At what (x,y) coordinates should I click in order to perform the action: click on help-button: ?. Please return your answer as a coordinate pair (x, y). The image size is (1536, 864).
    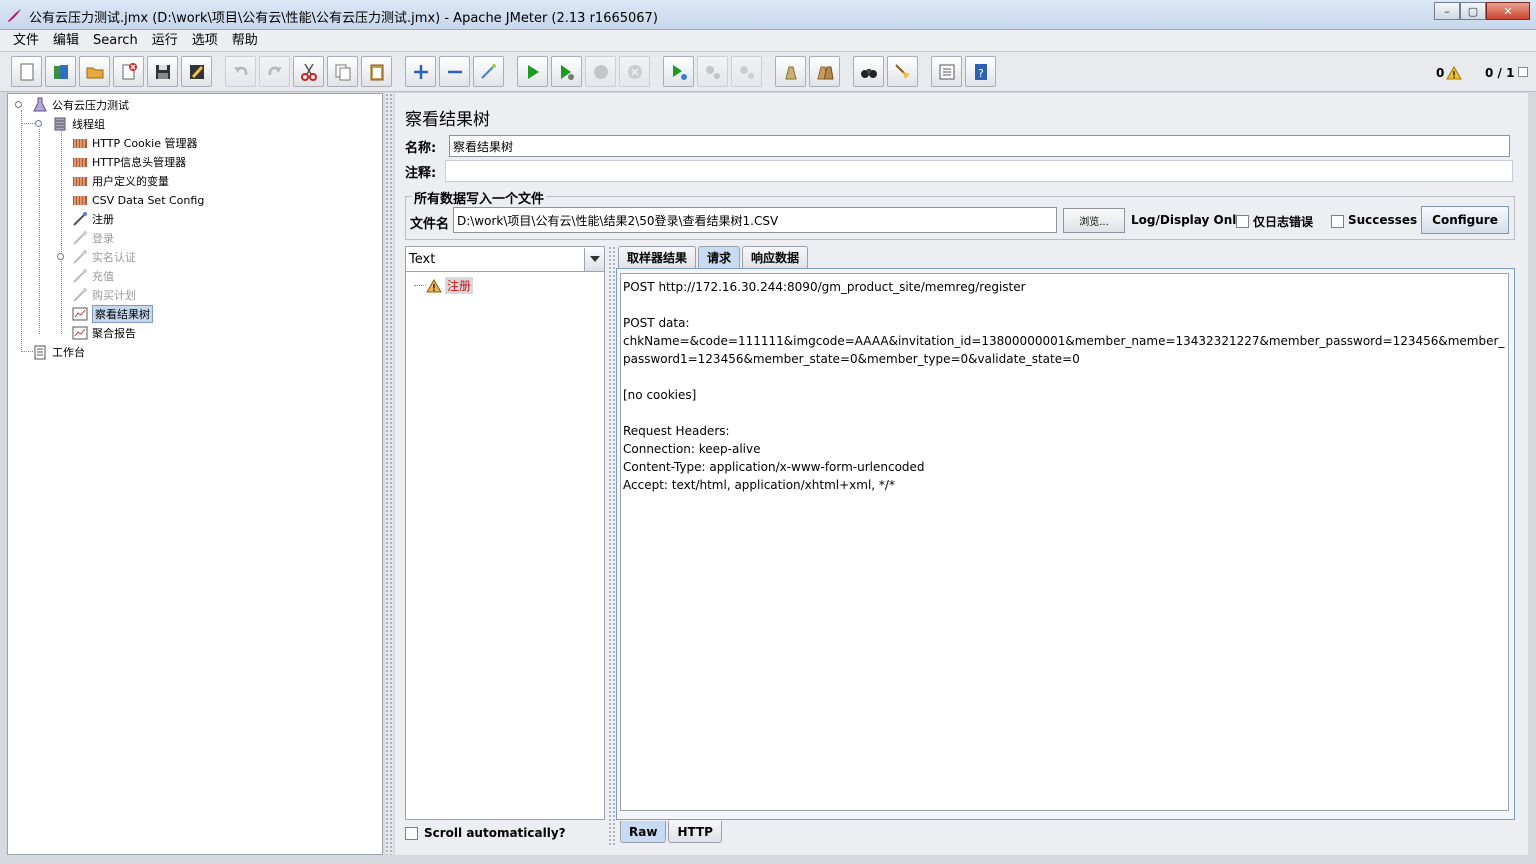
    Looking at the image, I should click on (980, 71).